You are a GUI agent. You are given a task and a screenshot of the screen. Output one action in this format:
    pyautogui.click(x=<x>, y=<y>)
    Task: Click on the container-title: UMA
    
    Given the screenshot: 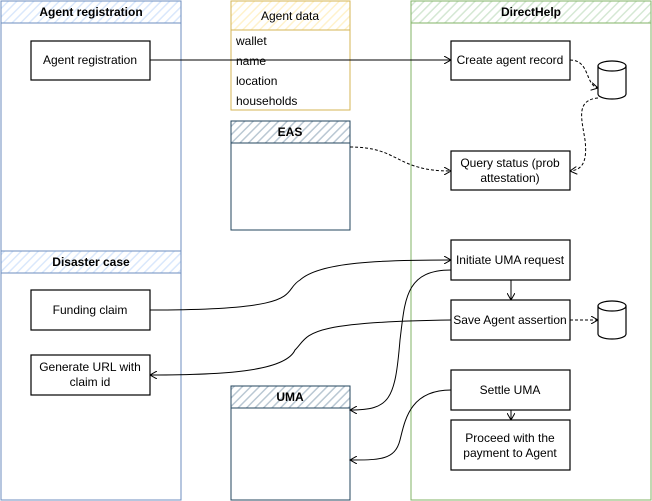 What is the action you would take?
    pyautogui.click(x=290, y=397)
    